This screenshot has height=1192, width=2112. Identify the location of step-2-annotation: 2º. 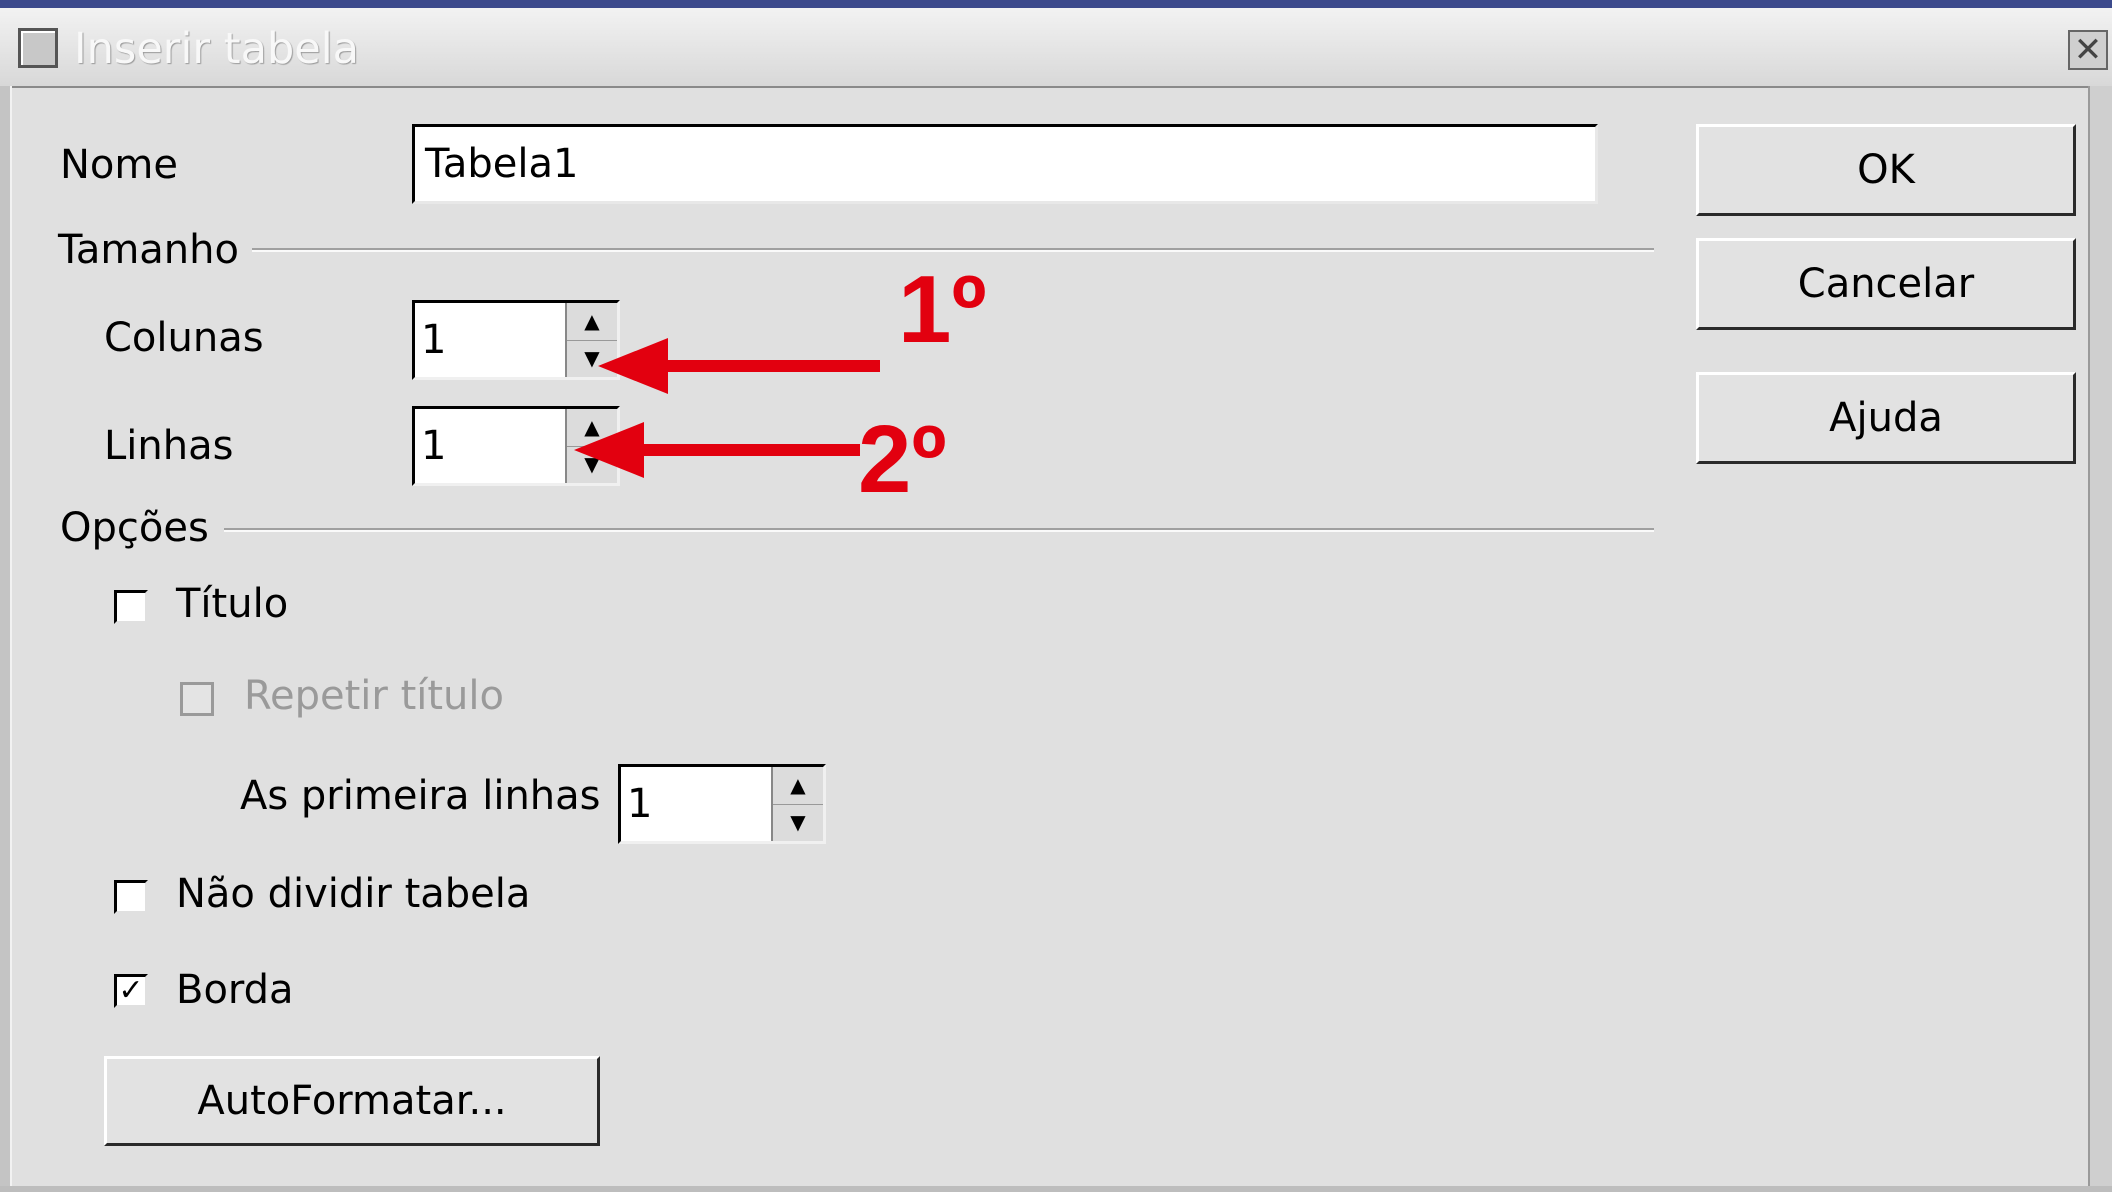
(902, 459).